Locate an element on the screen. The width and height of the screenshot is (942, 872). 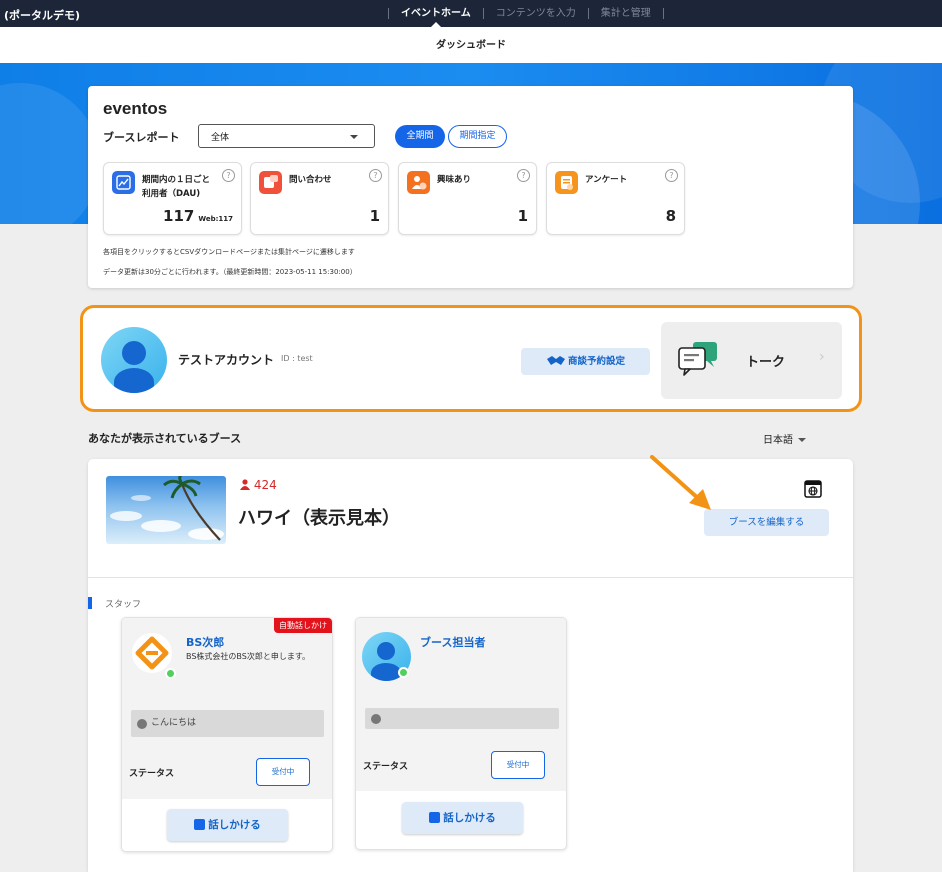
interest-icon is located at coordinates (418, 182).